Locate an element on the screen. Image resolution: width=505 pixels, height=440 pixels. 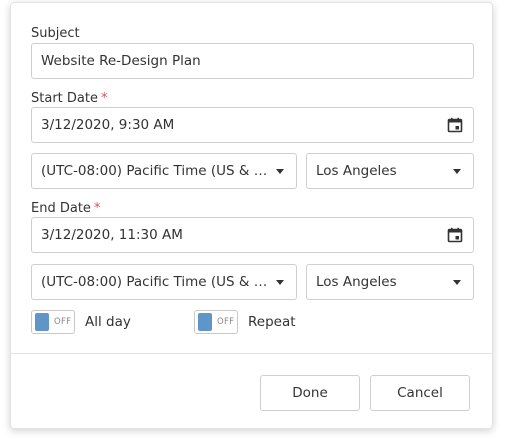
footer-divider is located at coordinates (251, 353).